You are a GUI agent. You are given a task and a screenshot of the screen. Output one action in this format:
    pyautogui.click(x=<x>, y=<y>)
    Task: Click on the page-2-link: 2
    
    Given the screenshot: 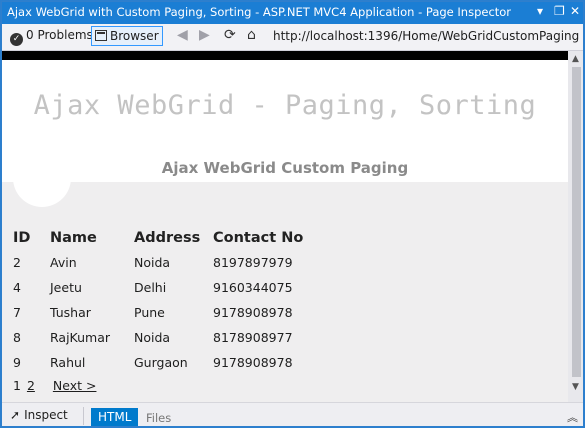 What is the action you would take?
    pyautogui.click(x=31, y=385)
    